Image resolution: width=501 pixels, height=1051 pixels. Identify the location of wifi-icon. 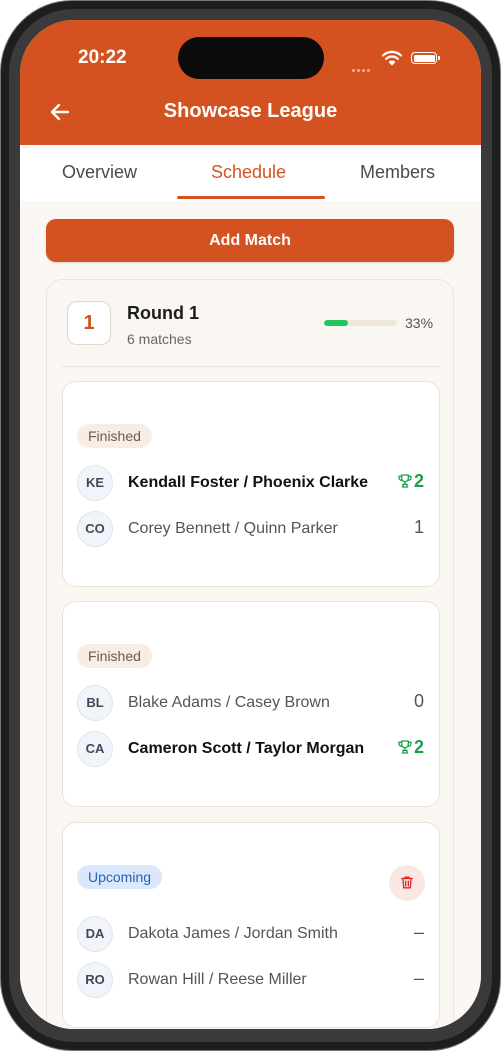
(392, 58).